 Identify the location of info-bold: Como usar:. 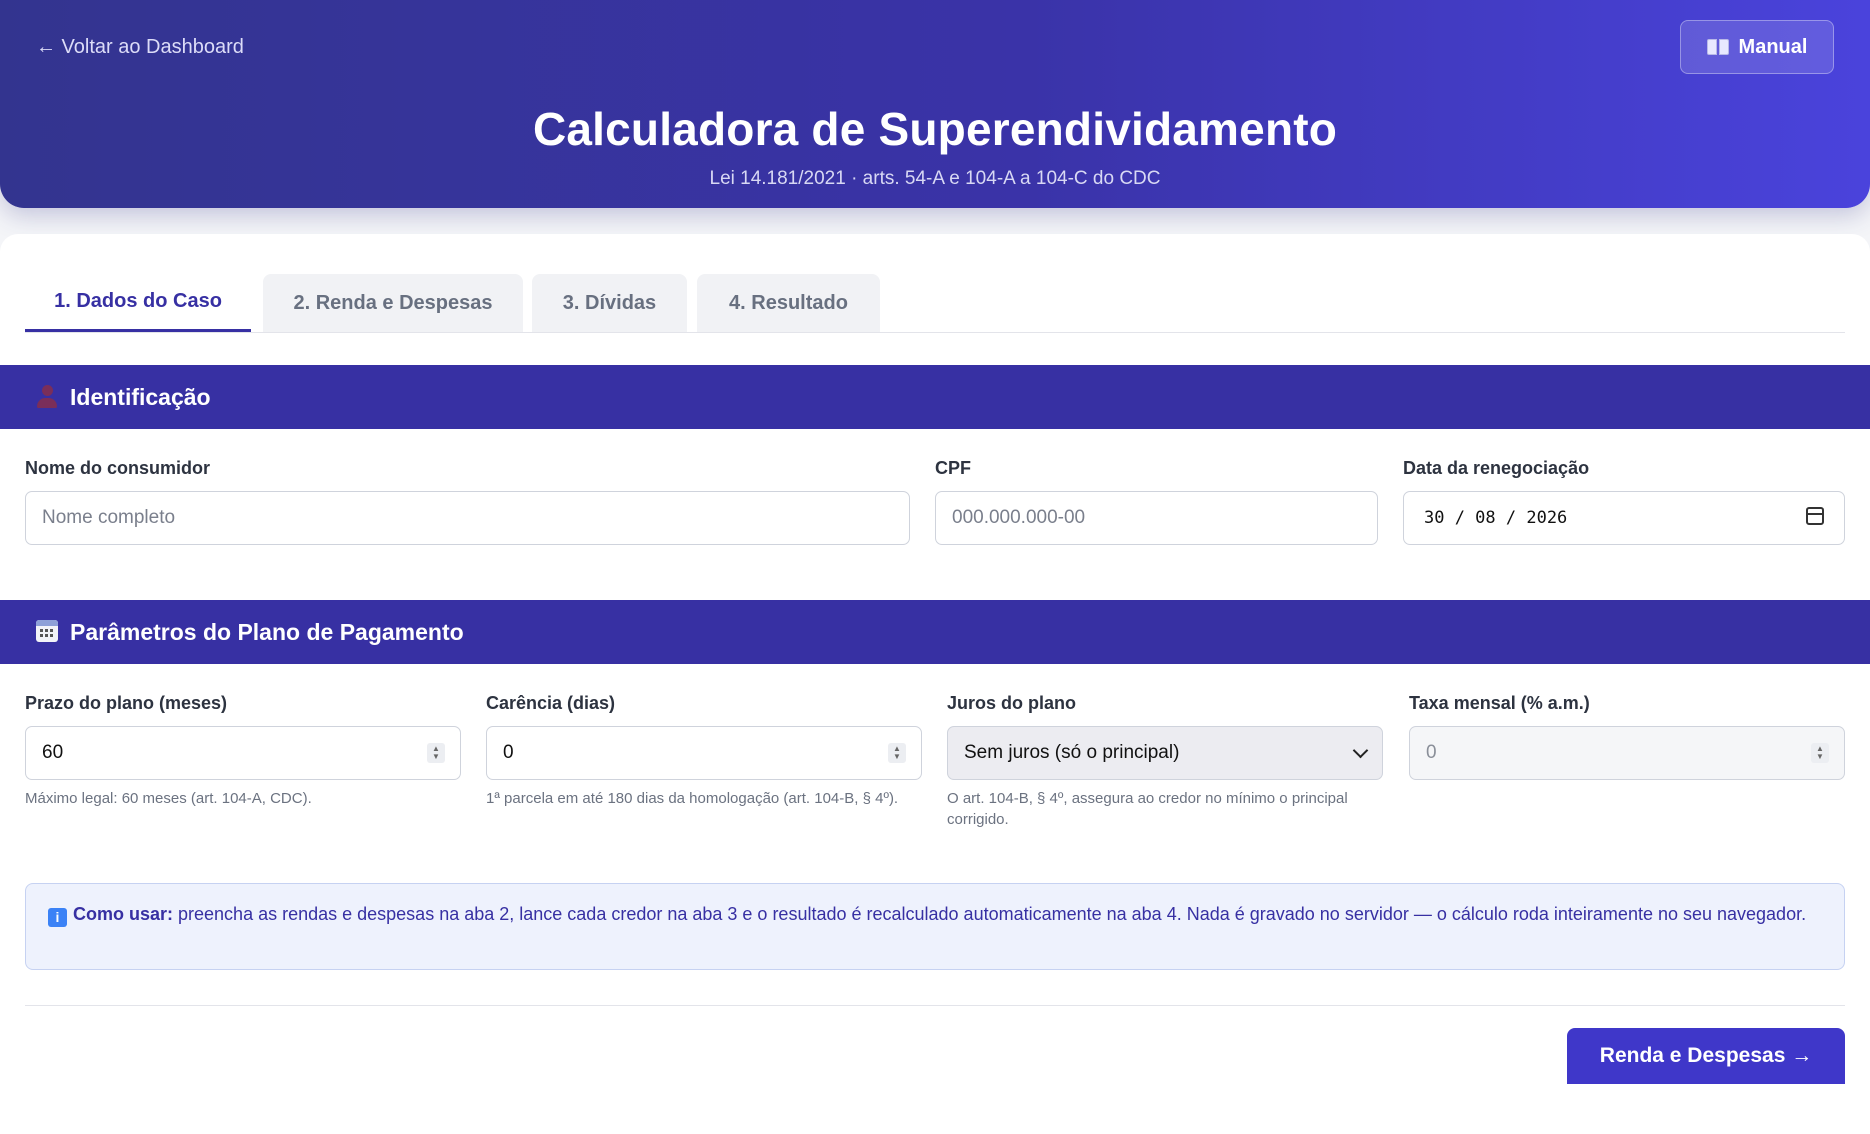
(123, 914).